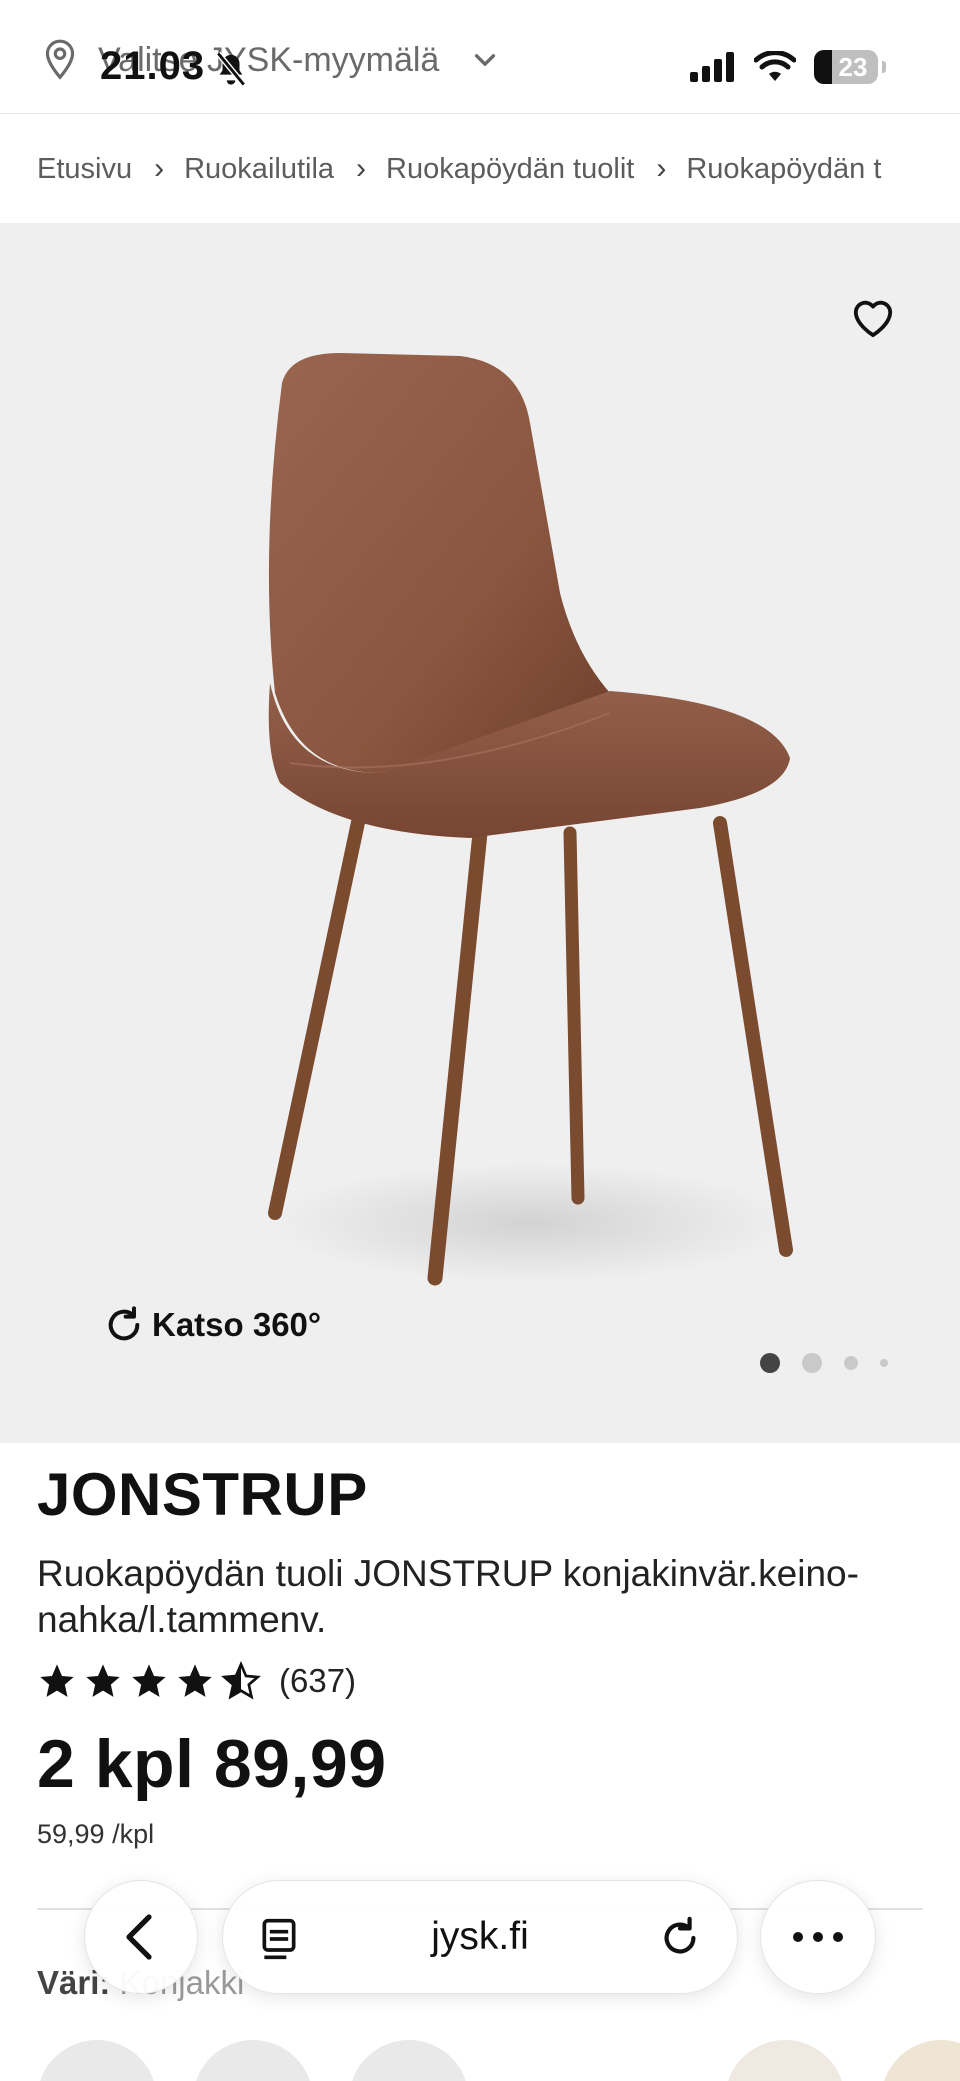  Describe the element at coordinates (237, 1324) in the screenshot. I see `view-360-label: Katso 360°` at that location.